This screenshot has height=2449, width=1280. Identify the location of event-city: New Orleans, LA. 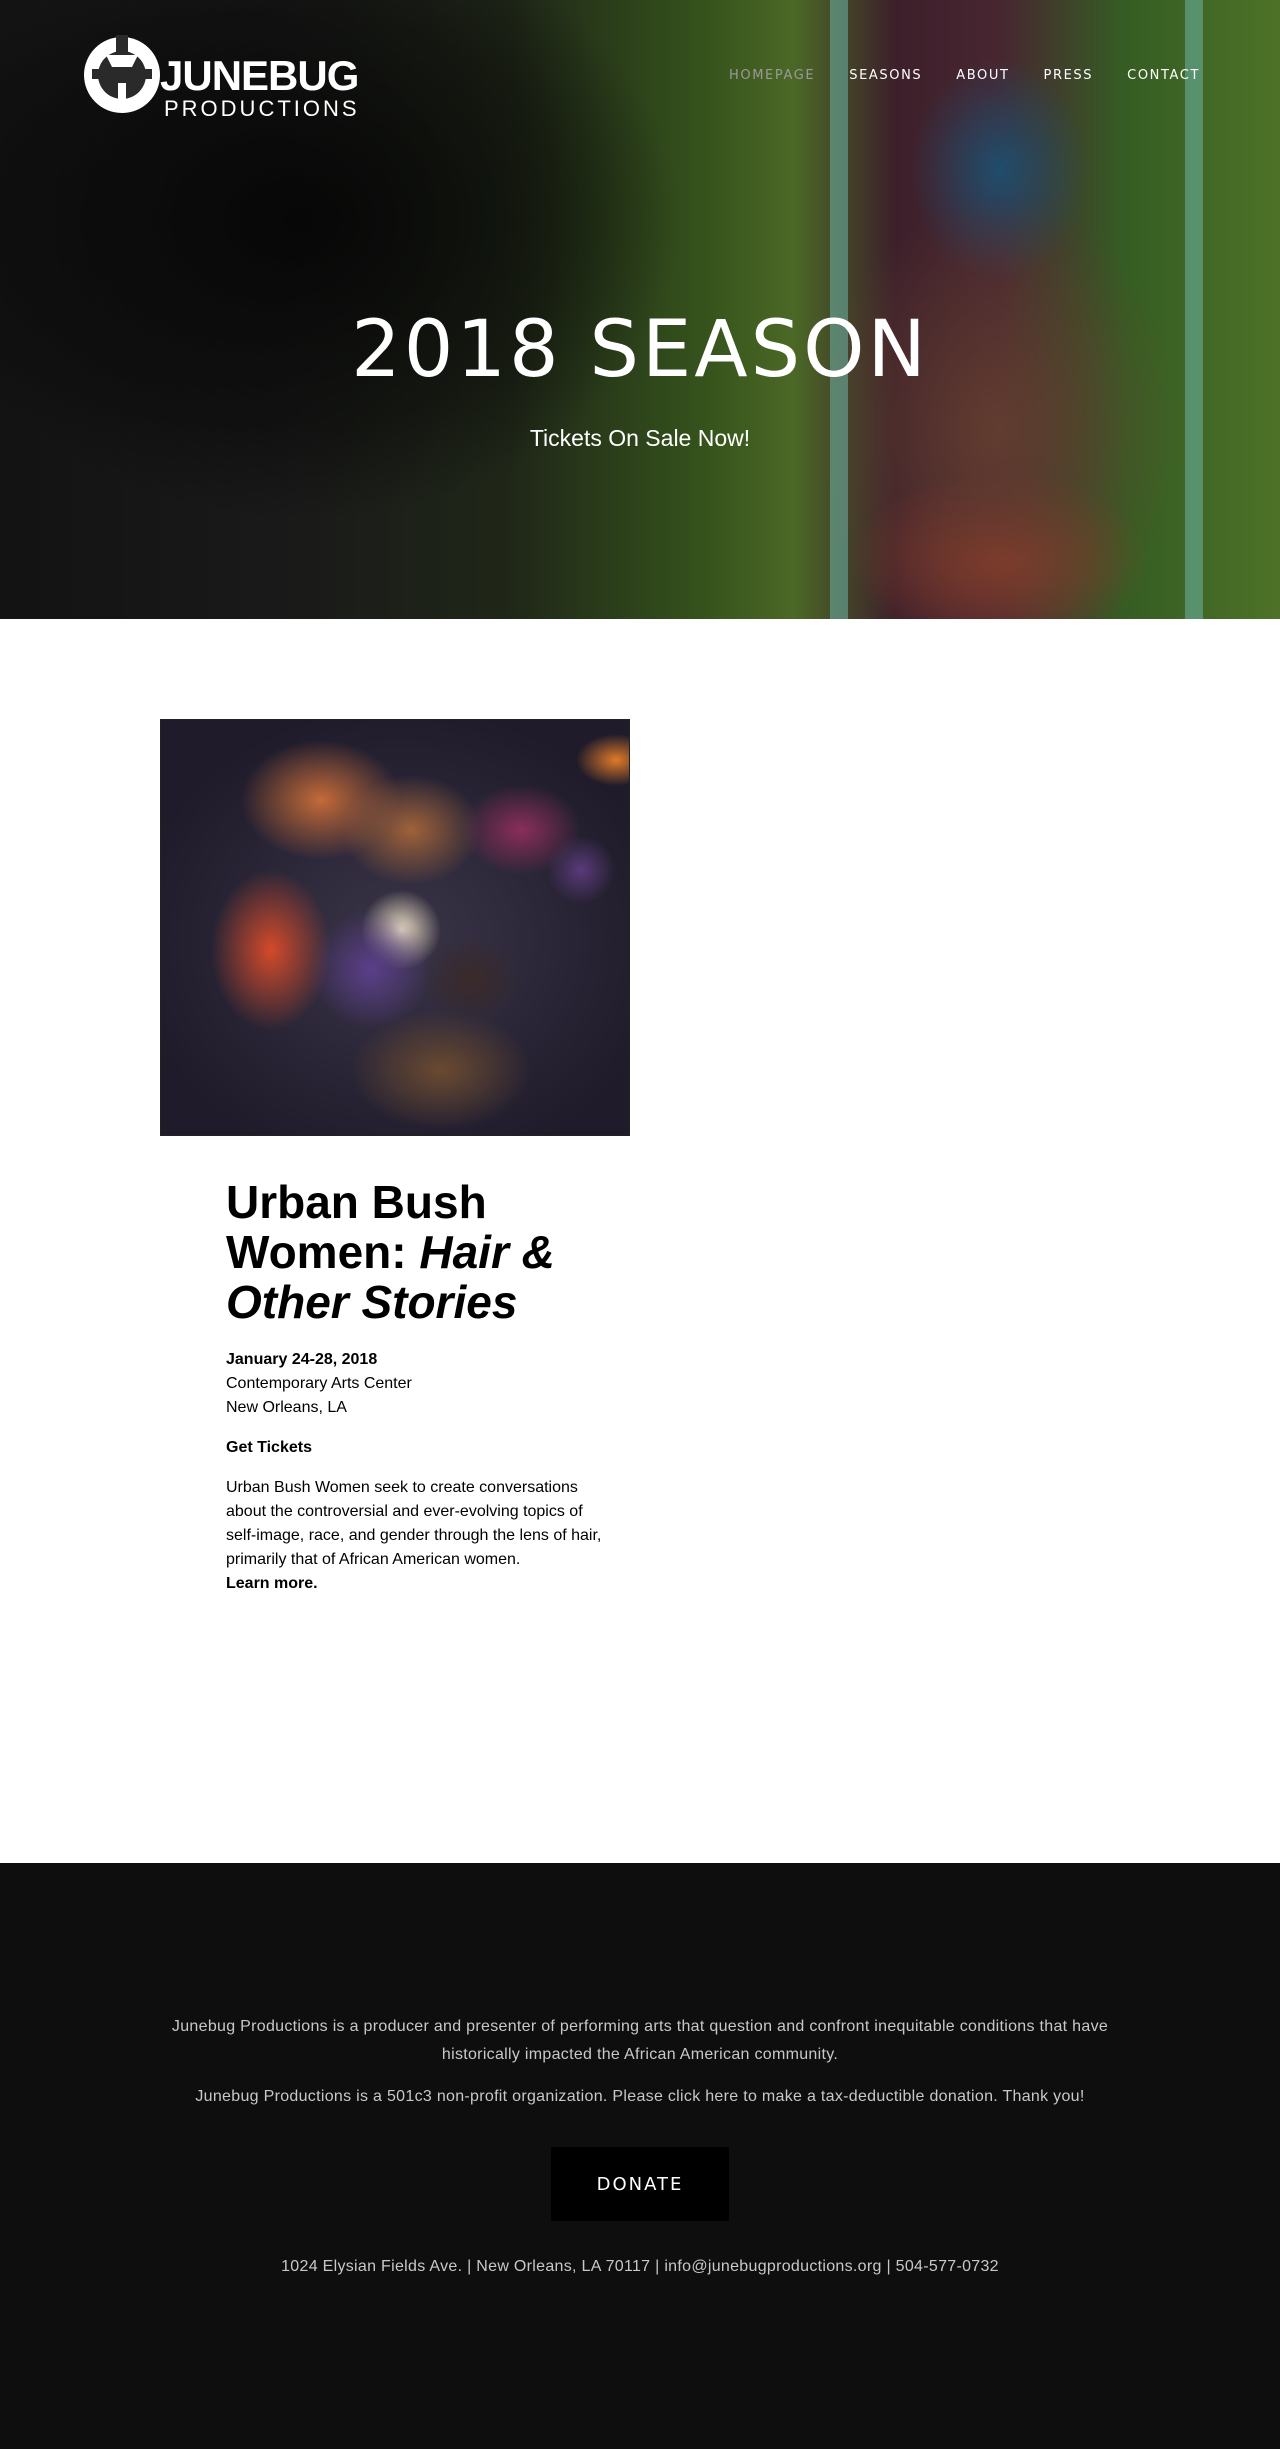
(286, 1407).